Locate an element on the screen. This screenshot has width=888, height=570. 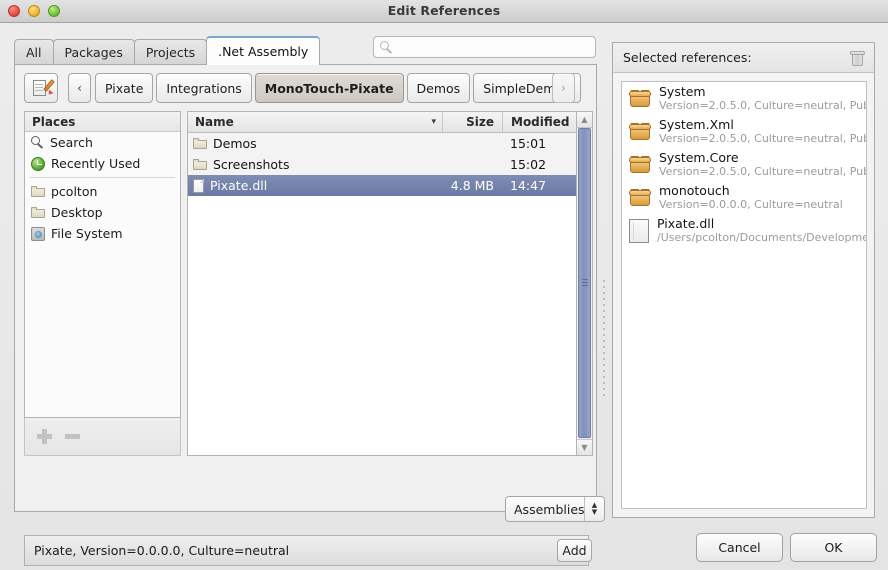
selected-references-header: Selected references: is located at coordinates (743, 58).